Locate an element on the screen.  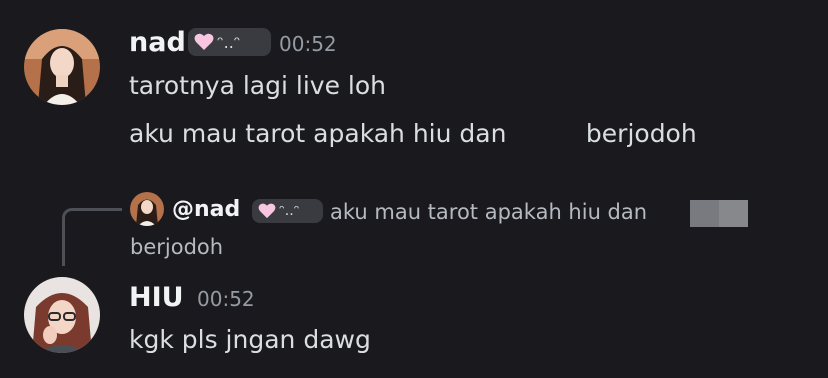
reply-avatar-nad is located at coordinates (147, 209).